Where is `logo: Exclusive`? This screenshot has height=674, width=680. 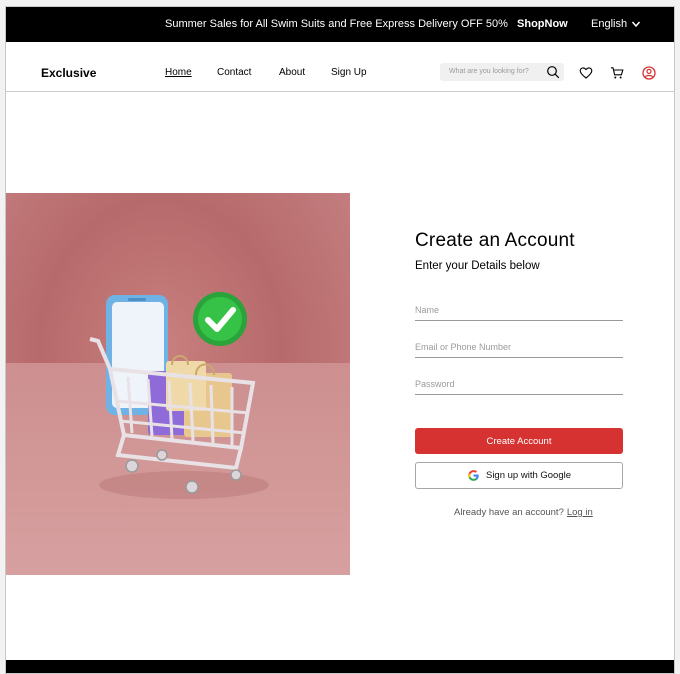 logo: Exclusive is located at coordinates (68, 73).